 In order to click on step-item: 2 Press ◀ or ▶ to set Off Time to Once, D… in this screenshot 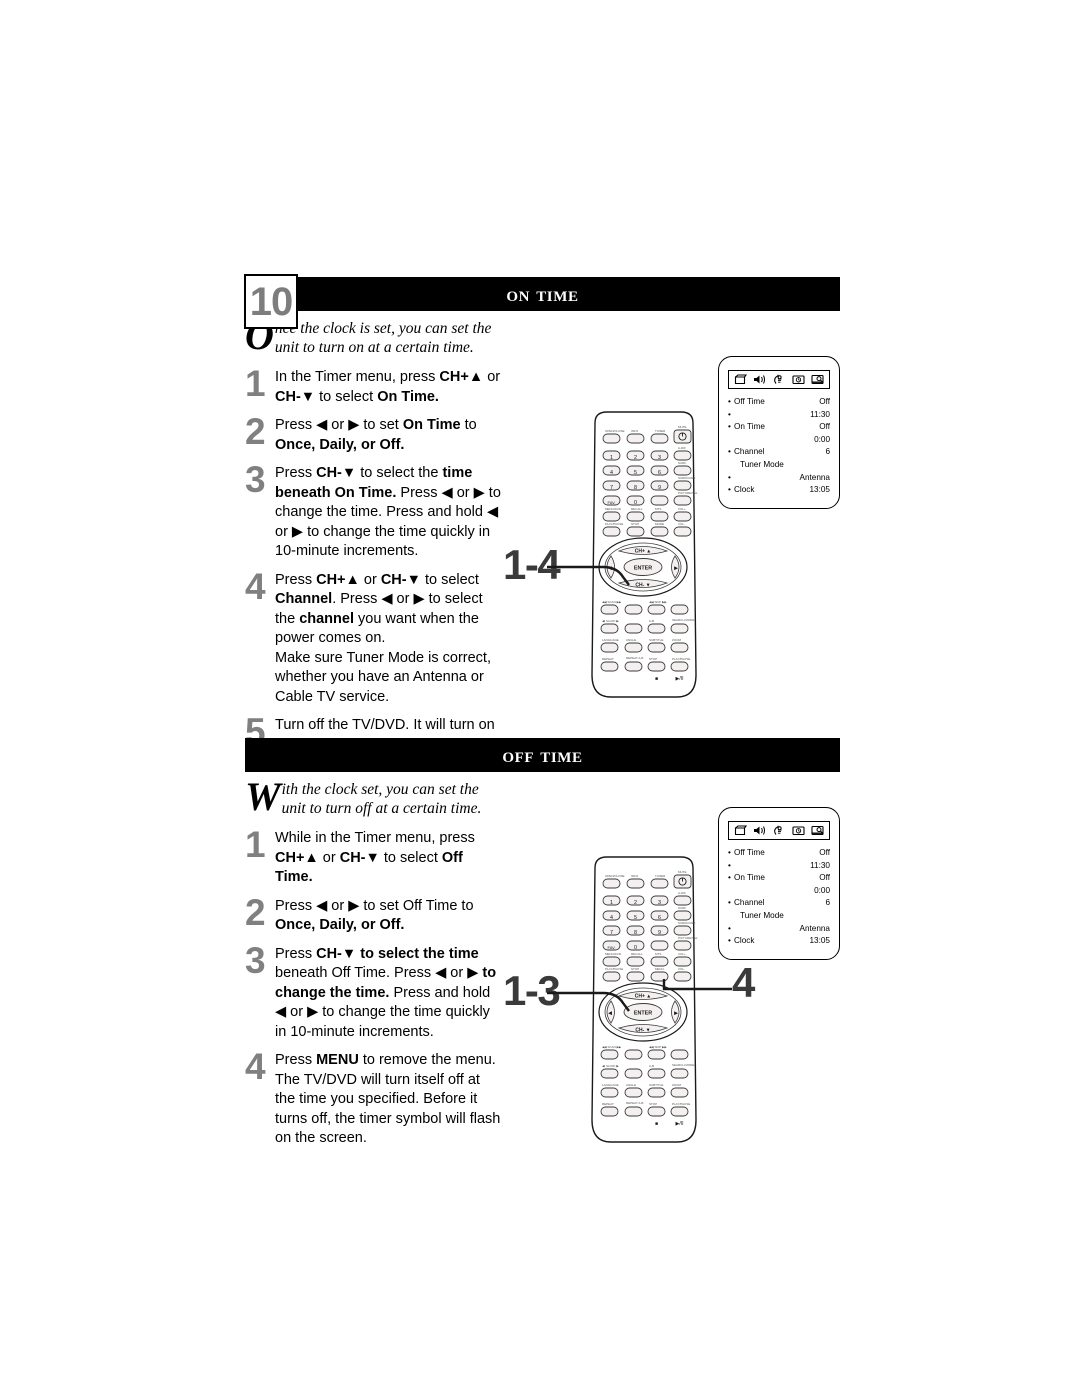, I will do `click(374, 913)`.